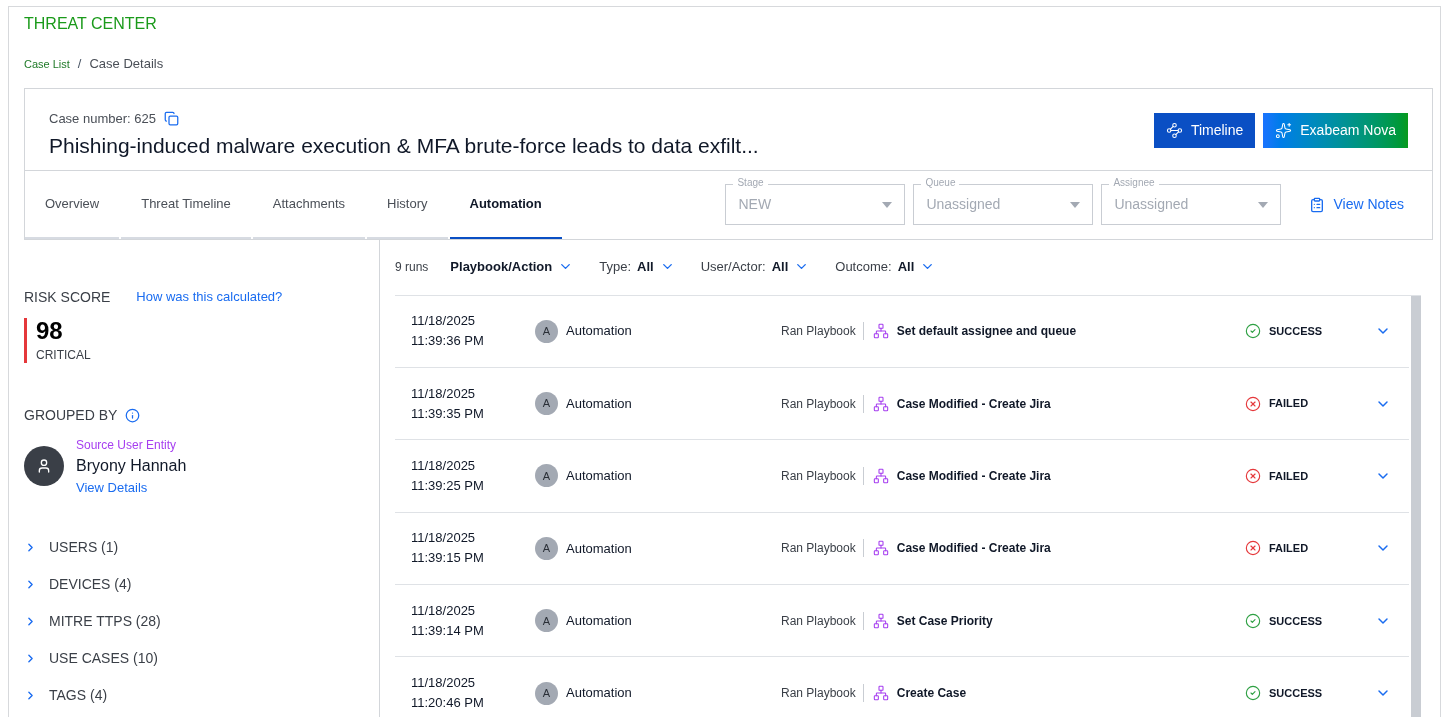 Image resolution: width=1447 pixels, height=717 pixels. I want to click on collapsible-section: DEVICES (4), so click(201, 584).